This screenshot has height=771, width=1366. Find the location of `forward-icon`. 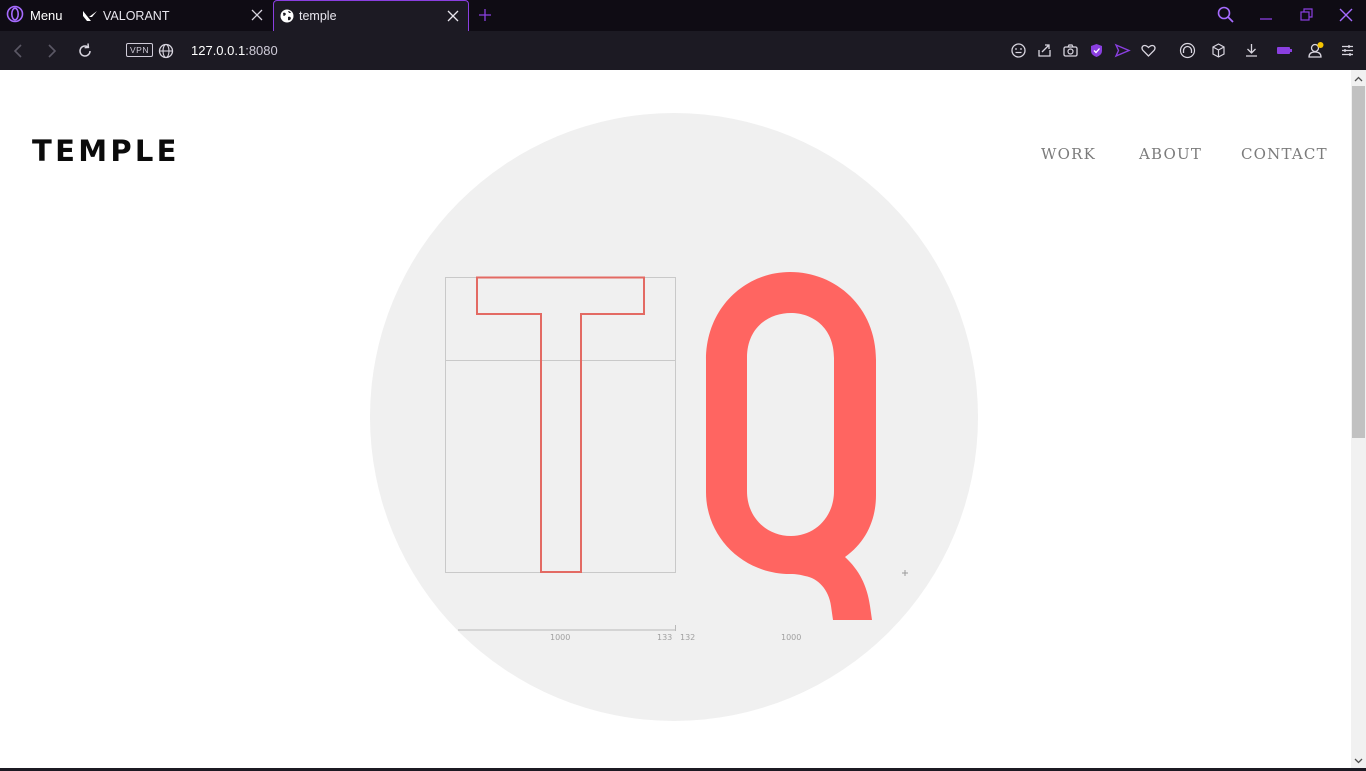

forward-icon is located at coordinates (51, 51).